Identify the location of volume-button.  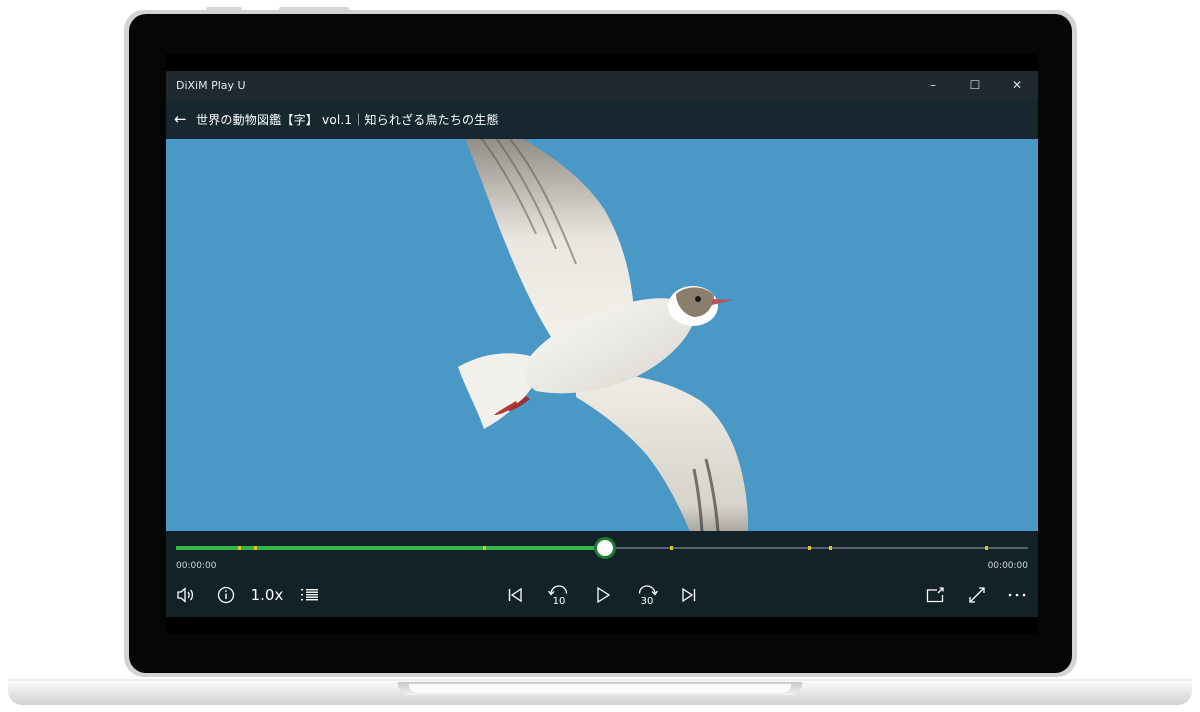
(186, 595).